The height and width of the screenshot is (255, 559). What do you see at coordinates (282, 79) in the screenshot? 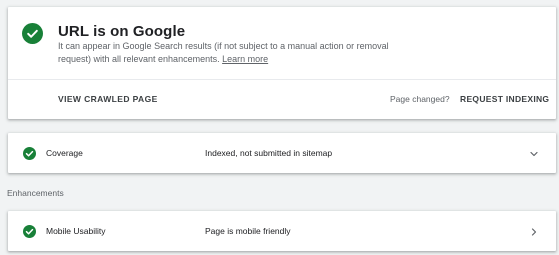
I see `card-divider` at bounding box center [282, 79].